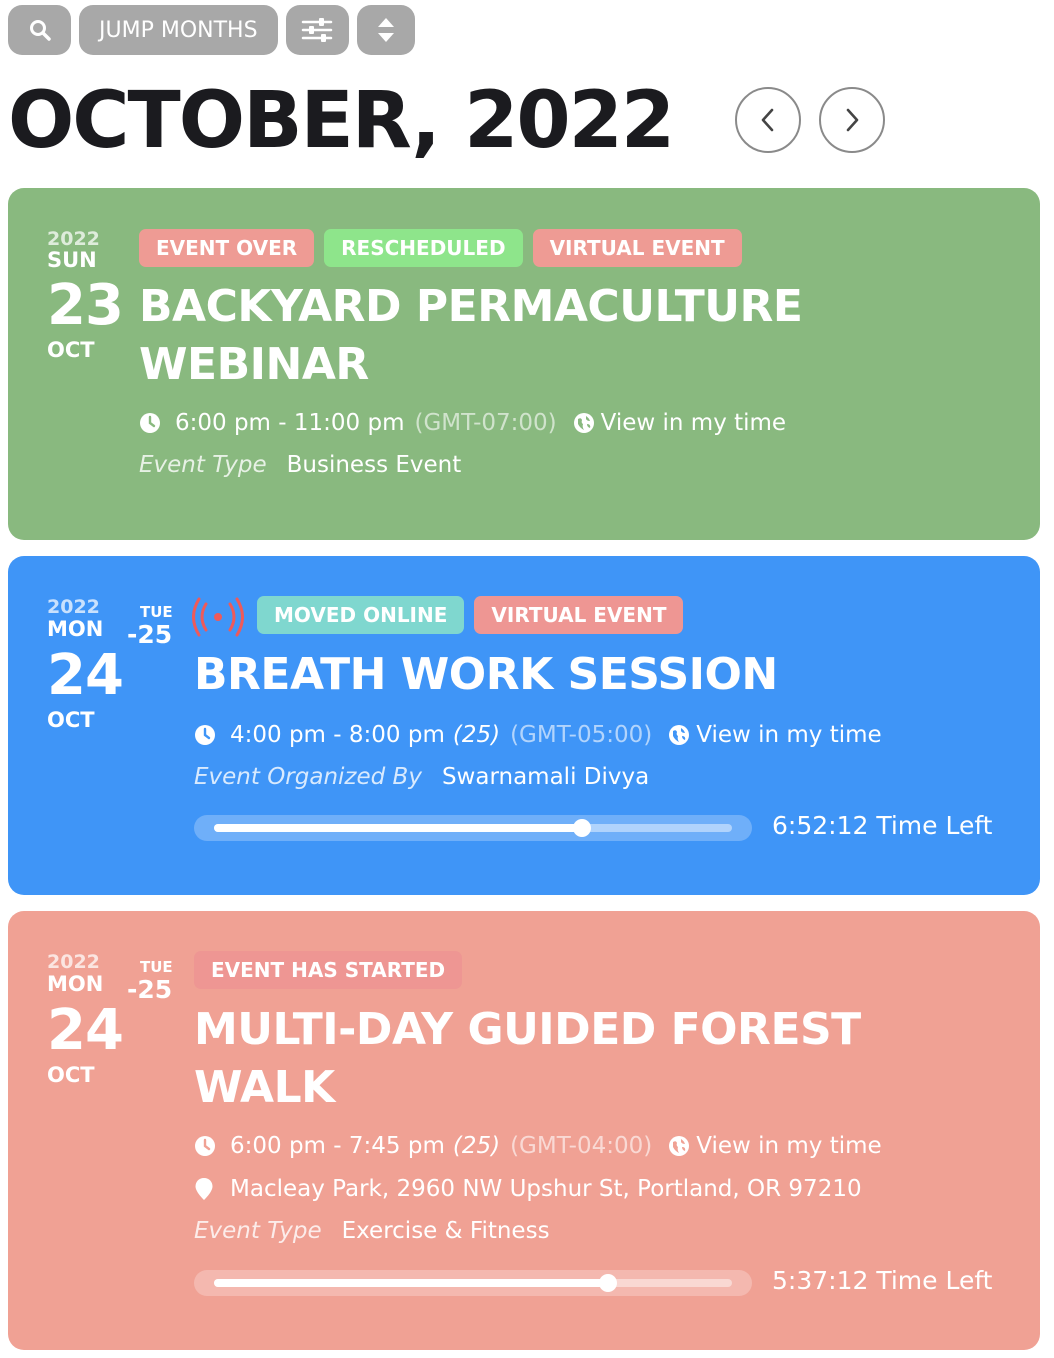 Image resolution: width=1054 pixels, height=1358 pixels. Describe the element at coordinates (361, 615) in the screenshot. I see `status-badge: MOVED ONLINE` at that location.